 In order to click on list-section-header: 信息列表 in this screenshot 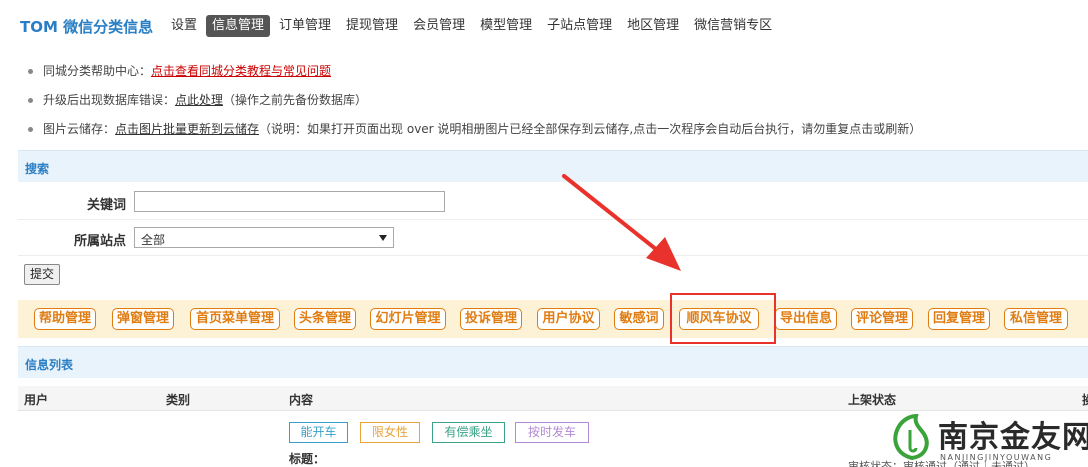, I will do `click(553, 362)`.